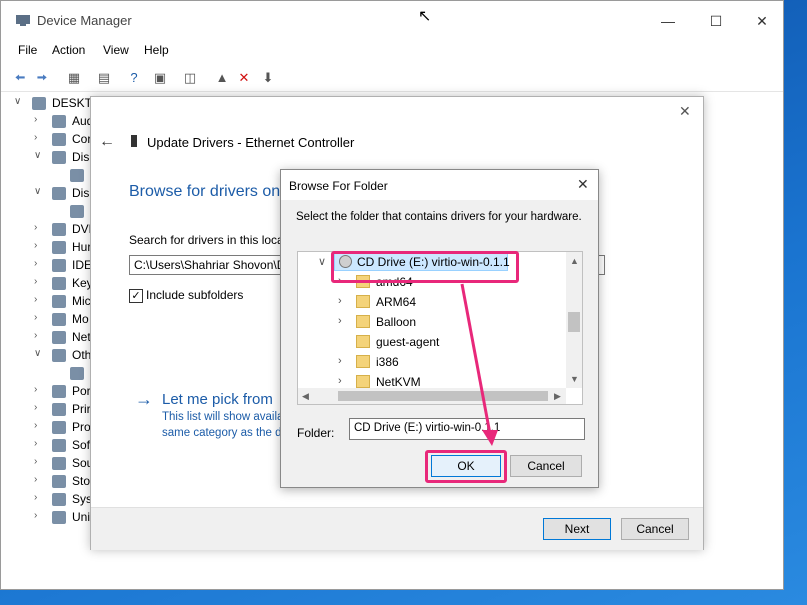 The width and height of the screenshot is (807, 605). I want to click on scroll-left-icon: ◀, so click(305, 396).